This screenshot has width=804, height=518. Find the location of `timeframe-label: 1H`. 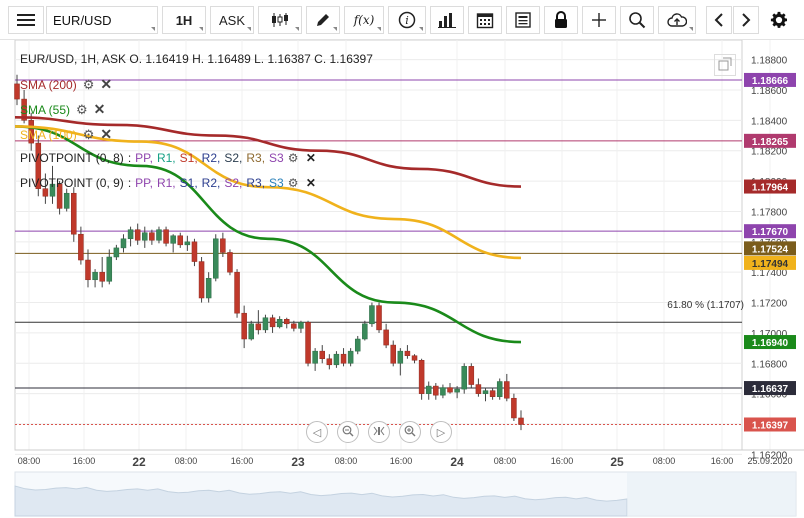

timeframe-label: 1H is located at coordinates (184, 20).